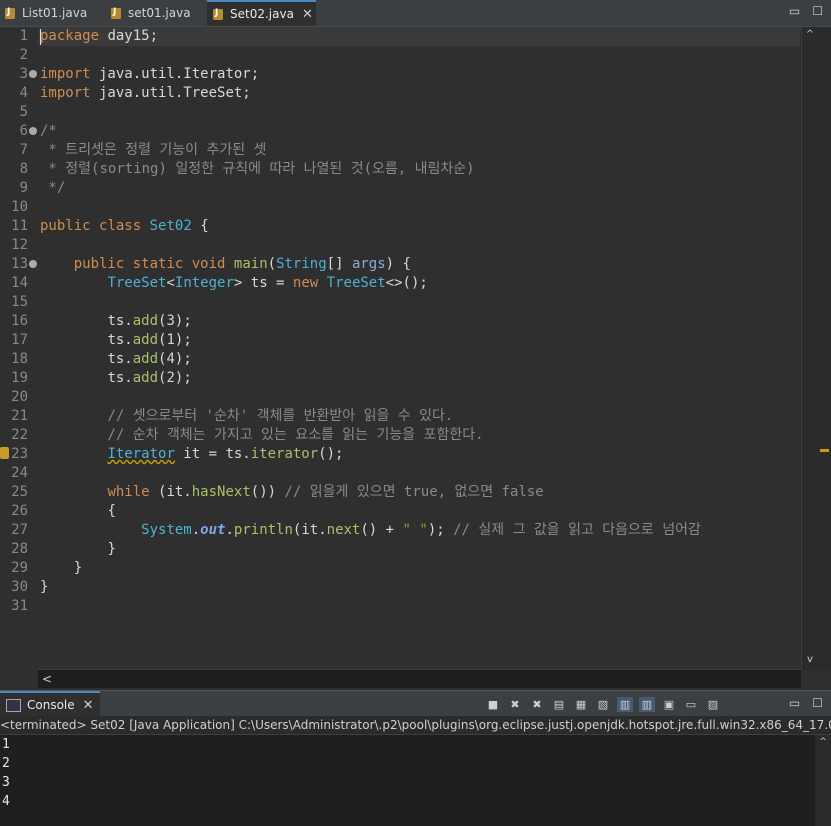 The width and height of the screenshot is (831, 826). What do you see at coordinates (19, 397) in the screenshot?
I see `line-number: 20` at bounding box center [19, 397].